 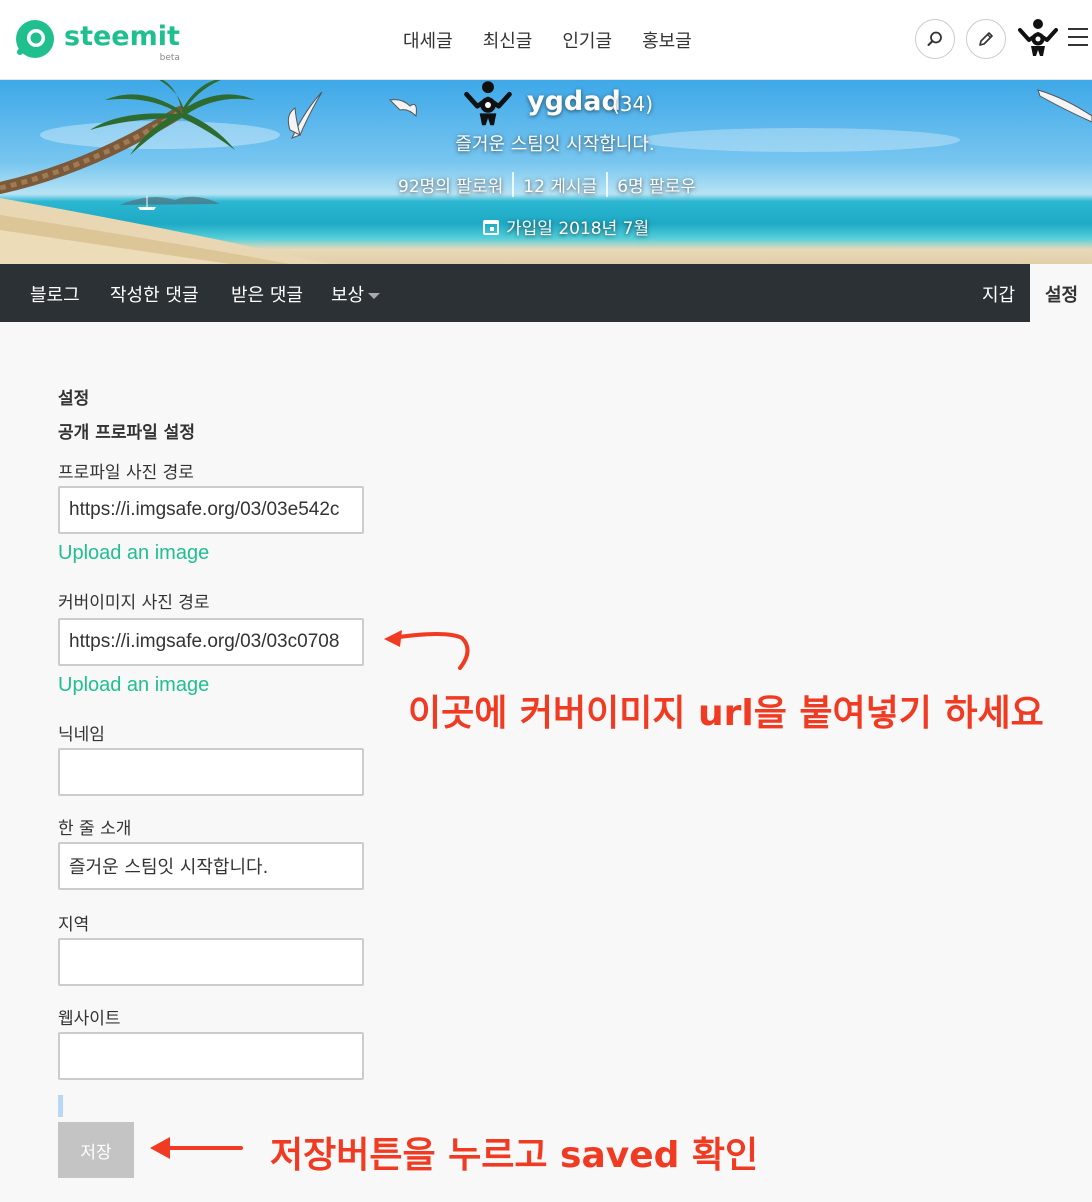 What do you see at coordinates (455, 184) in the screenshot?
I see `followers-count: 92명의 팔로워` at bounding box center [455, 184].